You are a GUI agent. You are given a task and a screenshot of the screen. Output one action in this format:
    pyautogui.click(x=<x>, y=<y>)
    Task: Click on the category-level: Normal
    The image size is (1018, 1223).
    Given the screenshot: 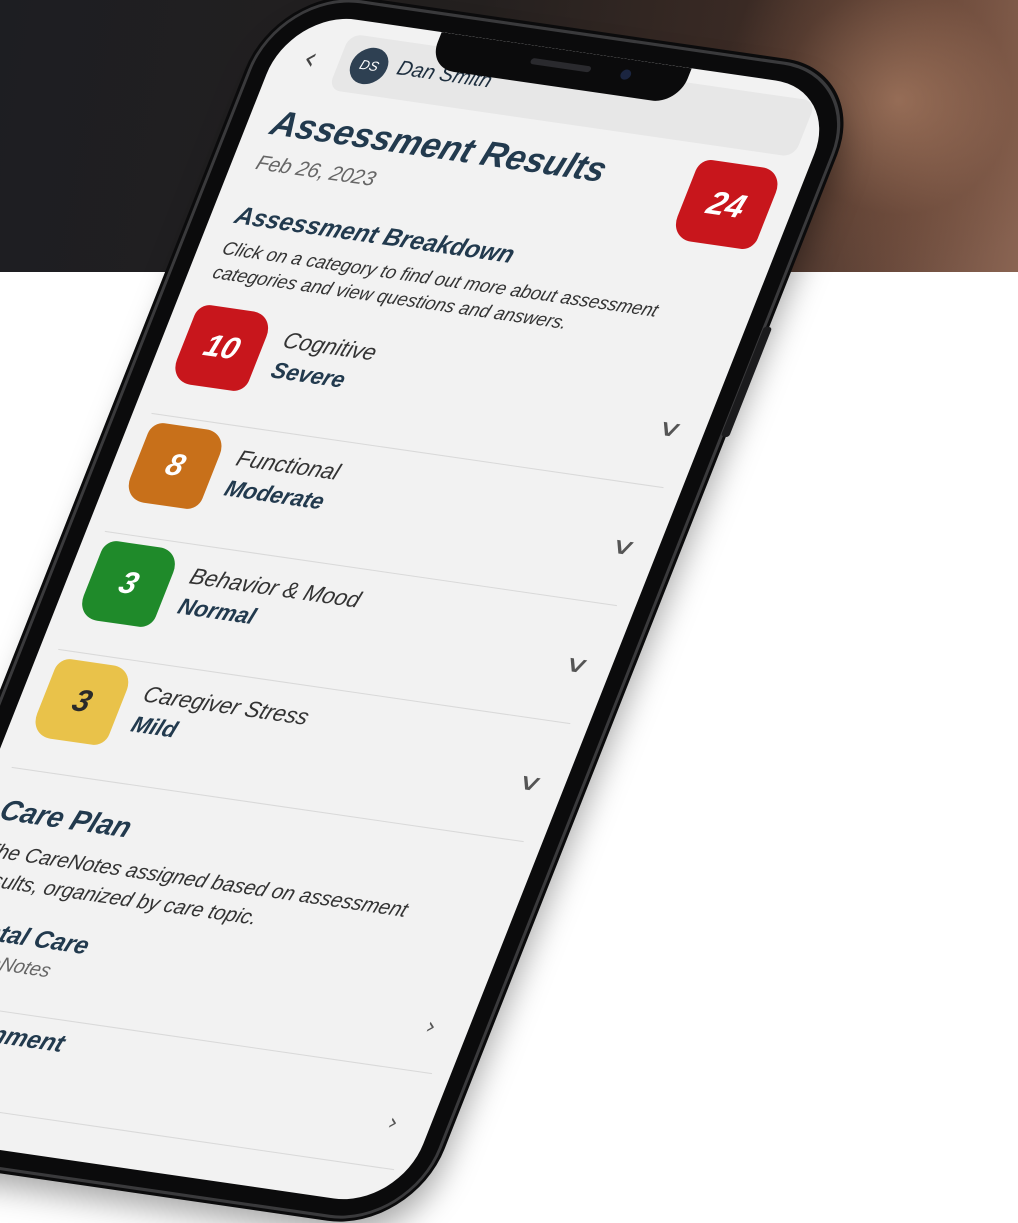 What is the action you would take?
    pyautogui.click(x=217, y=611)
    